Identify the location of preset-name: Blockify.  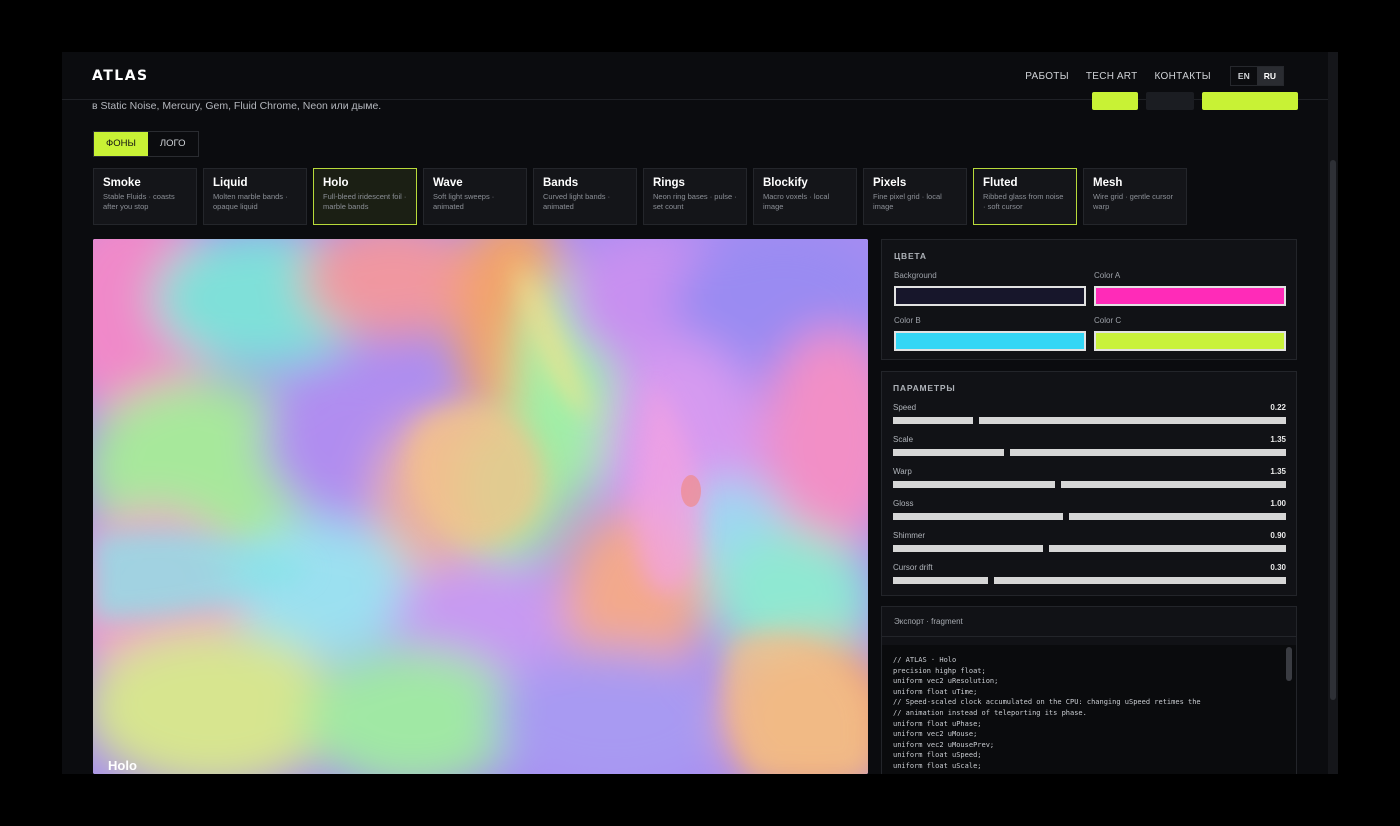
(785, 183).